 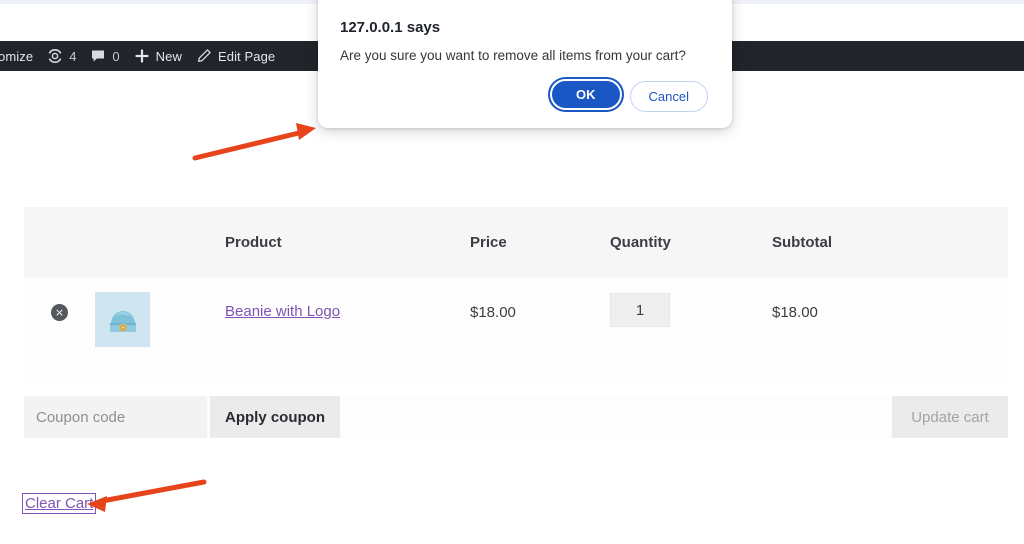 I want to click on coupon-code-input, so click(x=115, y=417).